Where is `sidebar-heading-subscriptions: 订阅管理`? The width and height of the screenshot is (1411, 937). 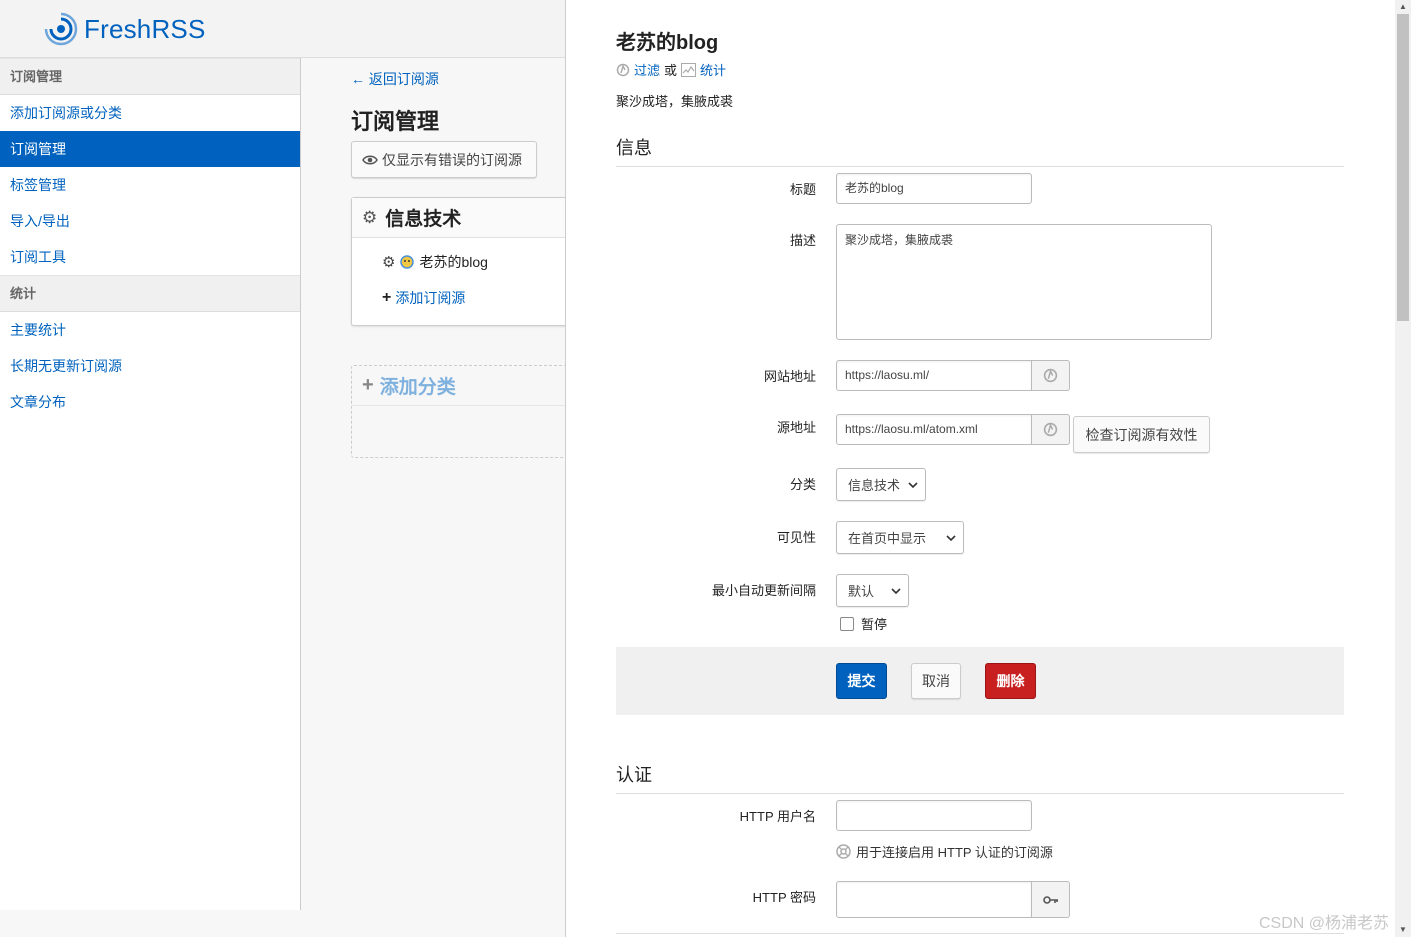 sidebar-heading-subscriptions: 订阅管理 is located at coordinates (150, 76).